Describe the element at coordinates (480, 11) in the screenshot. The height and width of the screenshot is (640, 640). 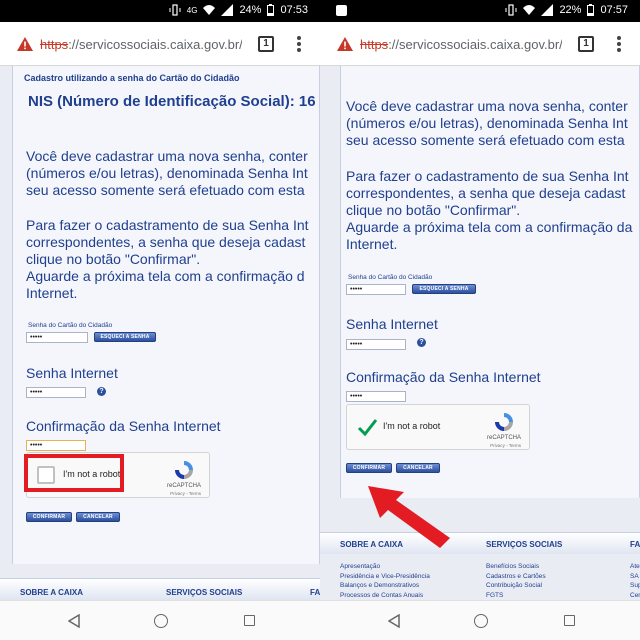
I see `status-bar: 22% 07:57` at that location.